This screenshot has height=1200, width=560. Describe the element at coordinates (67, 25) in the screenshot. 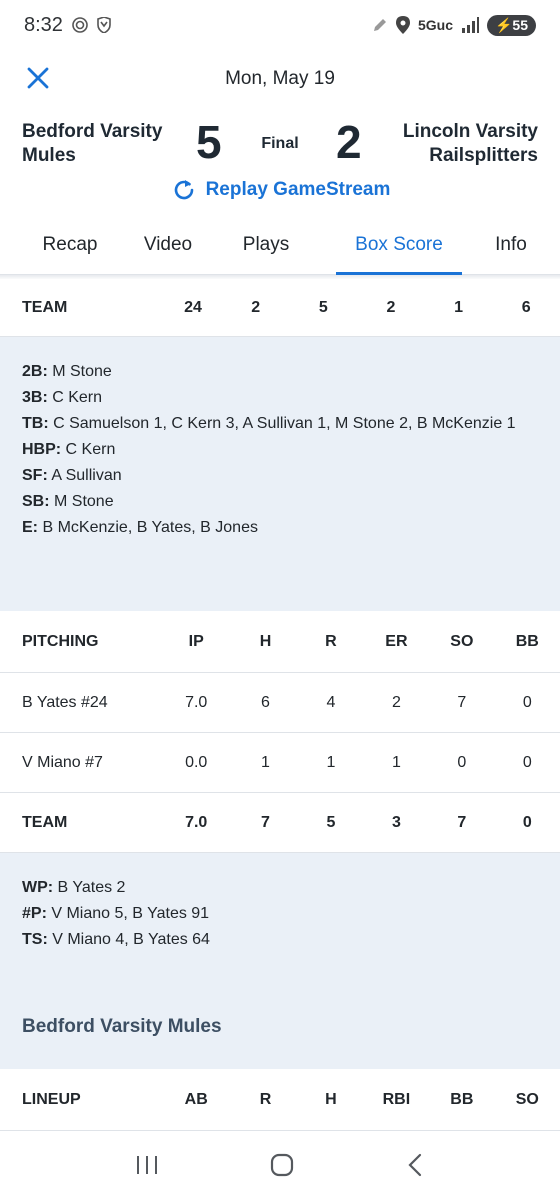

I see `status-left: 8:32` at that location.